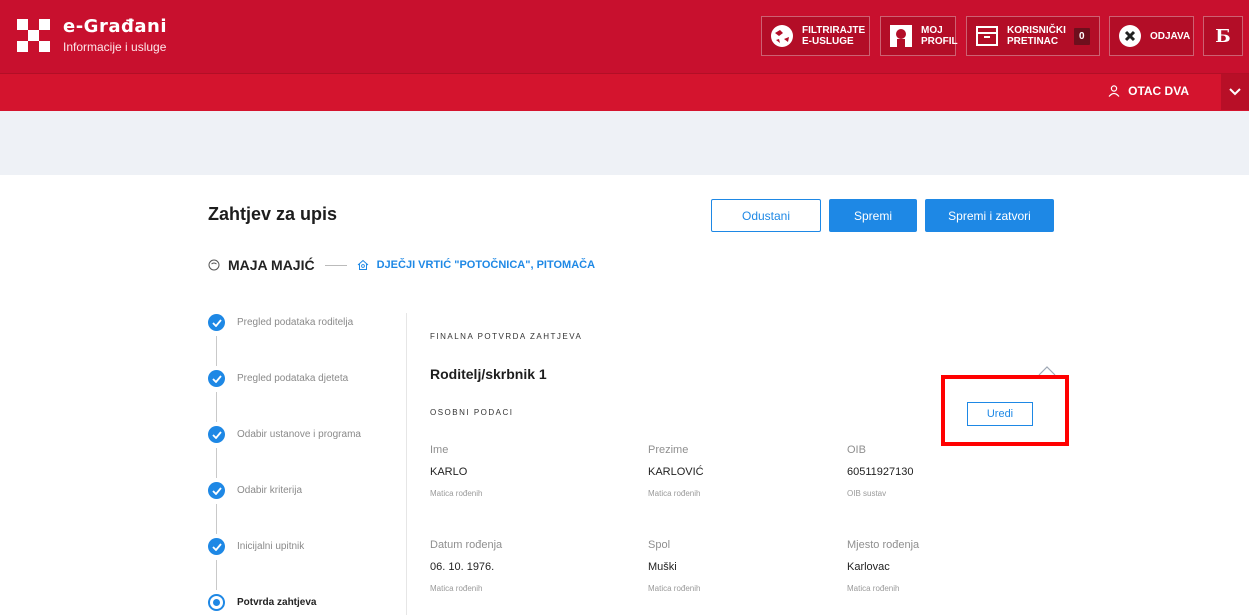 This screenshot has height=615, width=1249. Describe the element at coordinates (1036, 36) in the screenshot. I see `user-inbox-label: KORISNIČKI PRETINAC` at that location.